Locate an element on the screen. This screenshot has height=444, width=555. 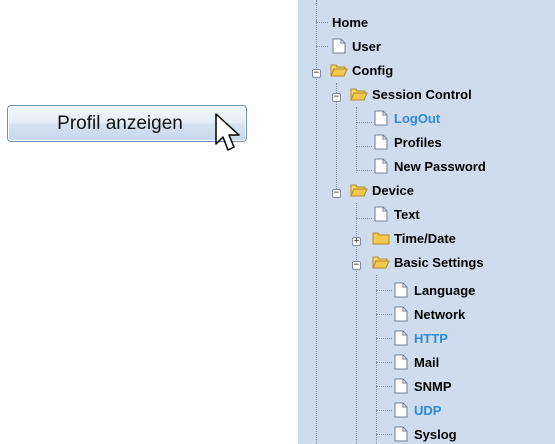
tree-item-label: Text is located at coordinates (407, 214).